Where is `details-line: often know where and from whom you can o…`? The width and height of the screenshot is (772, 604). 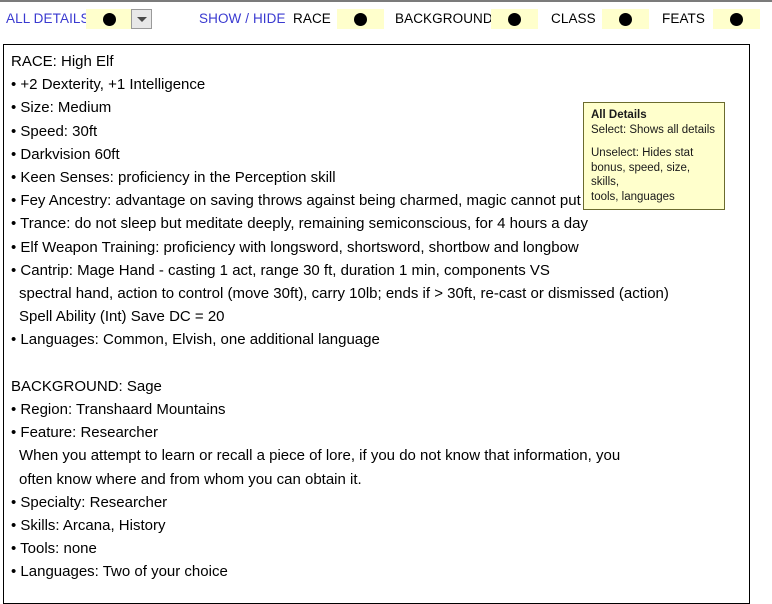 details-line: often know where and from whom you can o… is located at coordinates (190, 479).